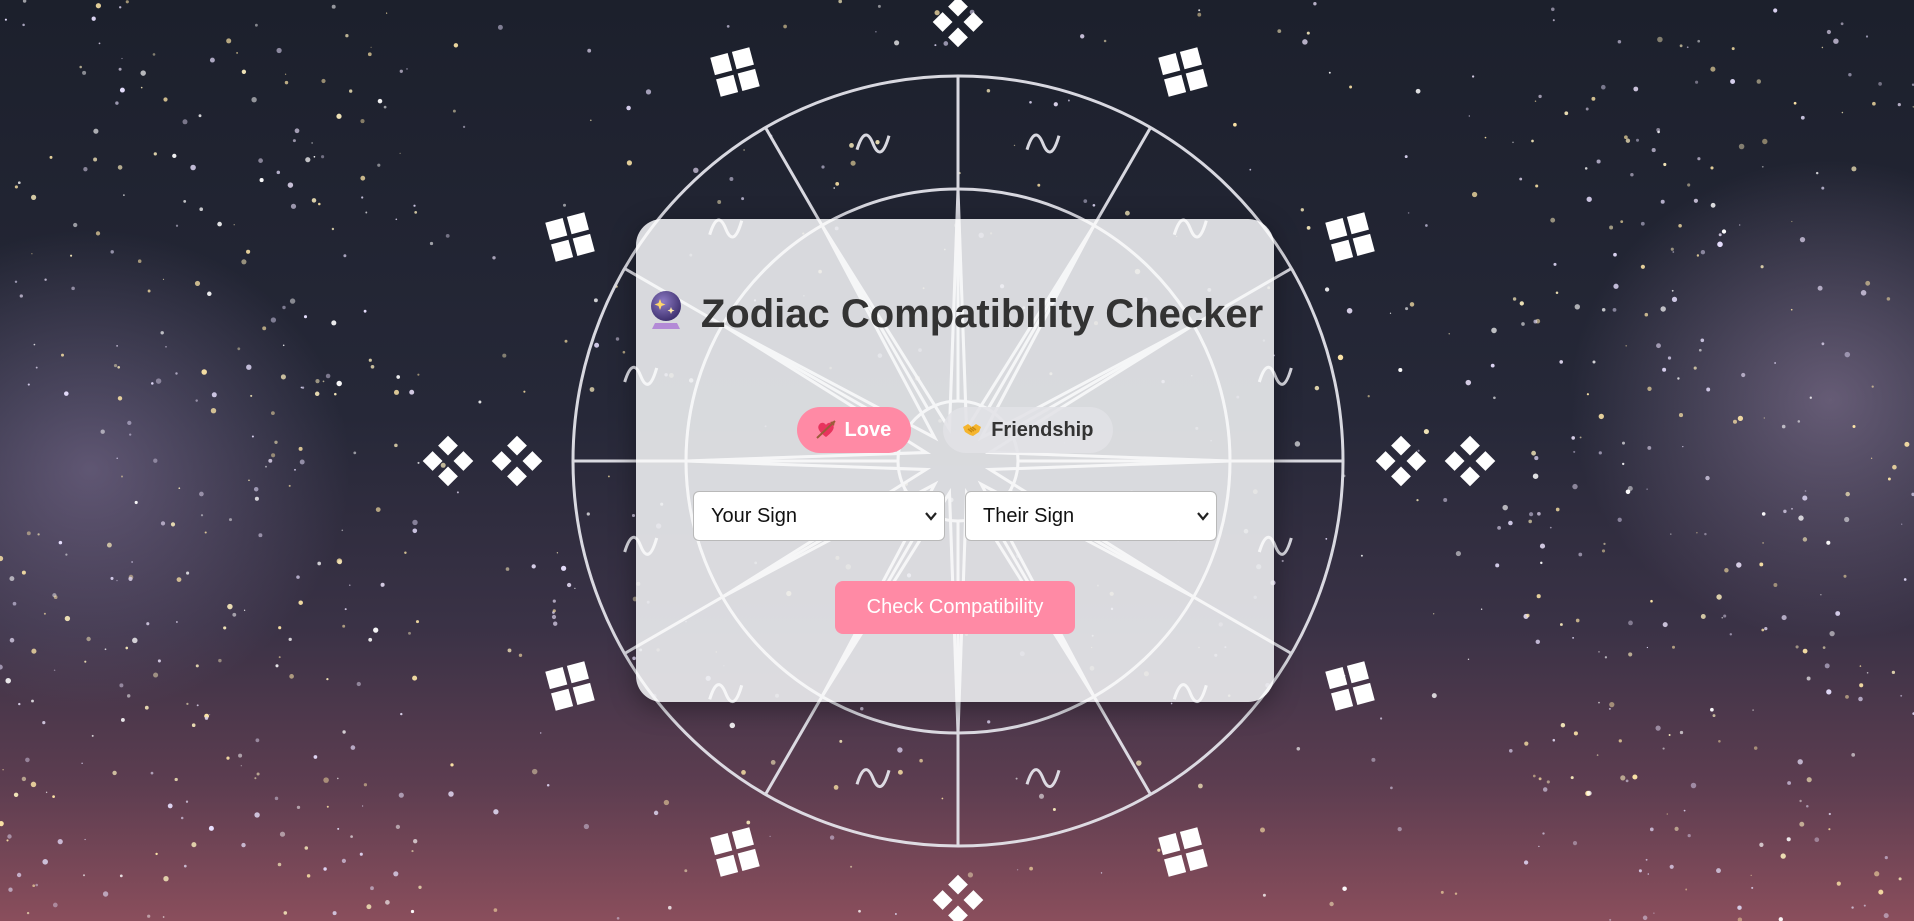 The image size is (1914, 921). Describe the element at coordinates (1091, 516) in the screenshot. I see `their-sign-select: Their Sign` at that location.